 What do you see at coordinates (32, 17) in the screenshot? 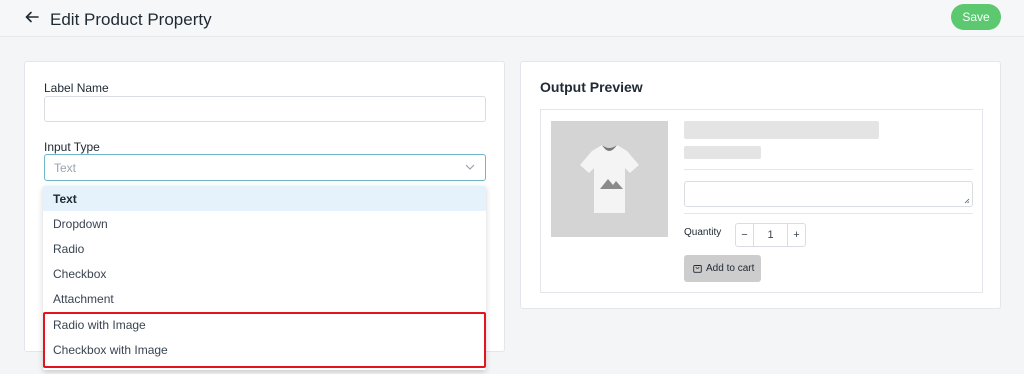
I see `arrow-left-icon` at bounding box center [32, 17].